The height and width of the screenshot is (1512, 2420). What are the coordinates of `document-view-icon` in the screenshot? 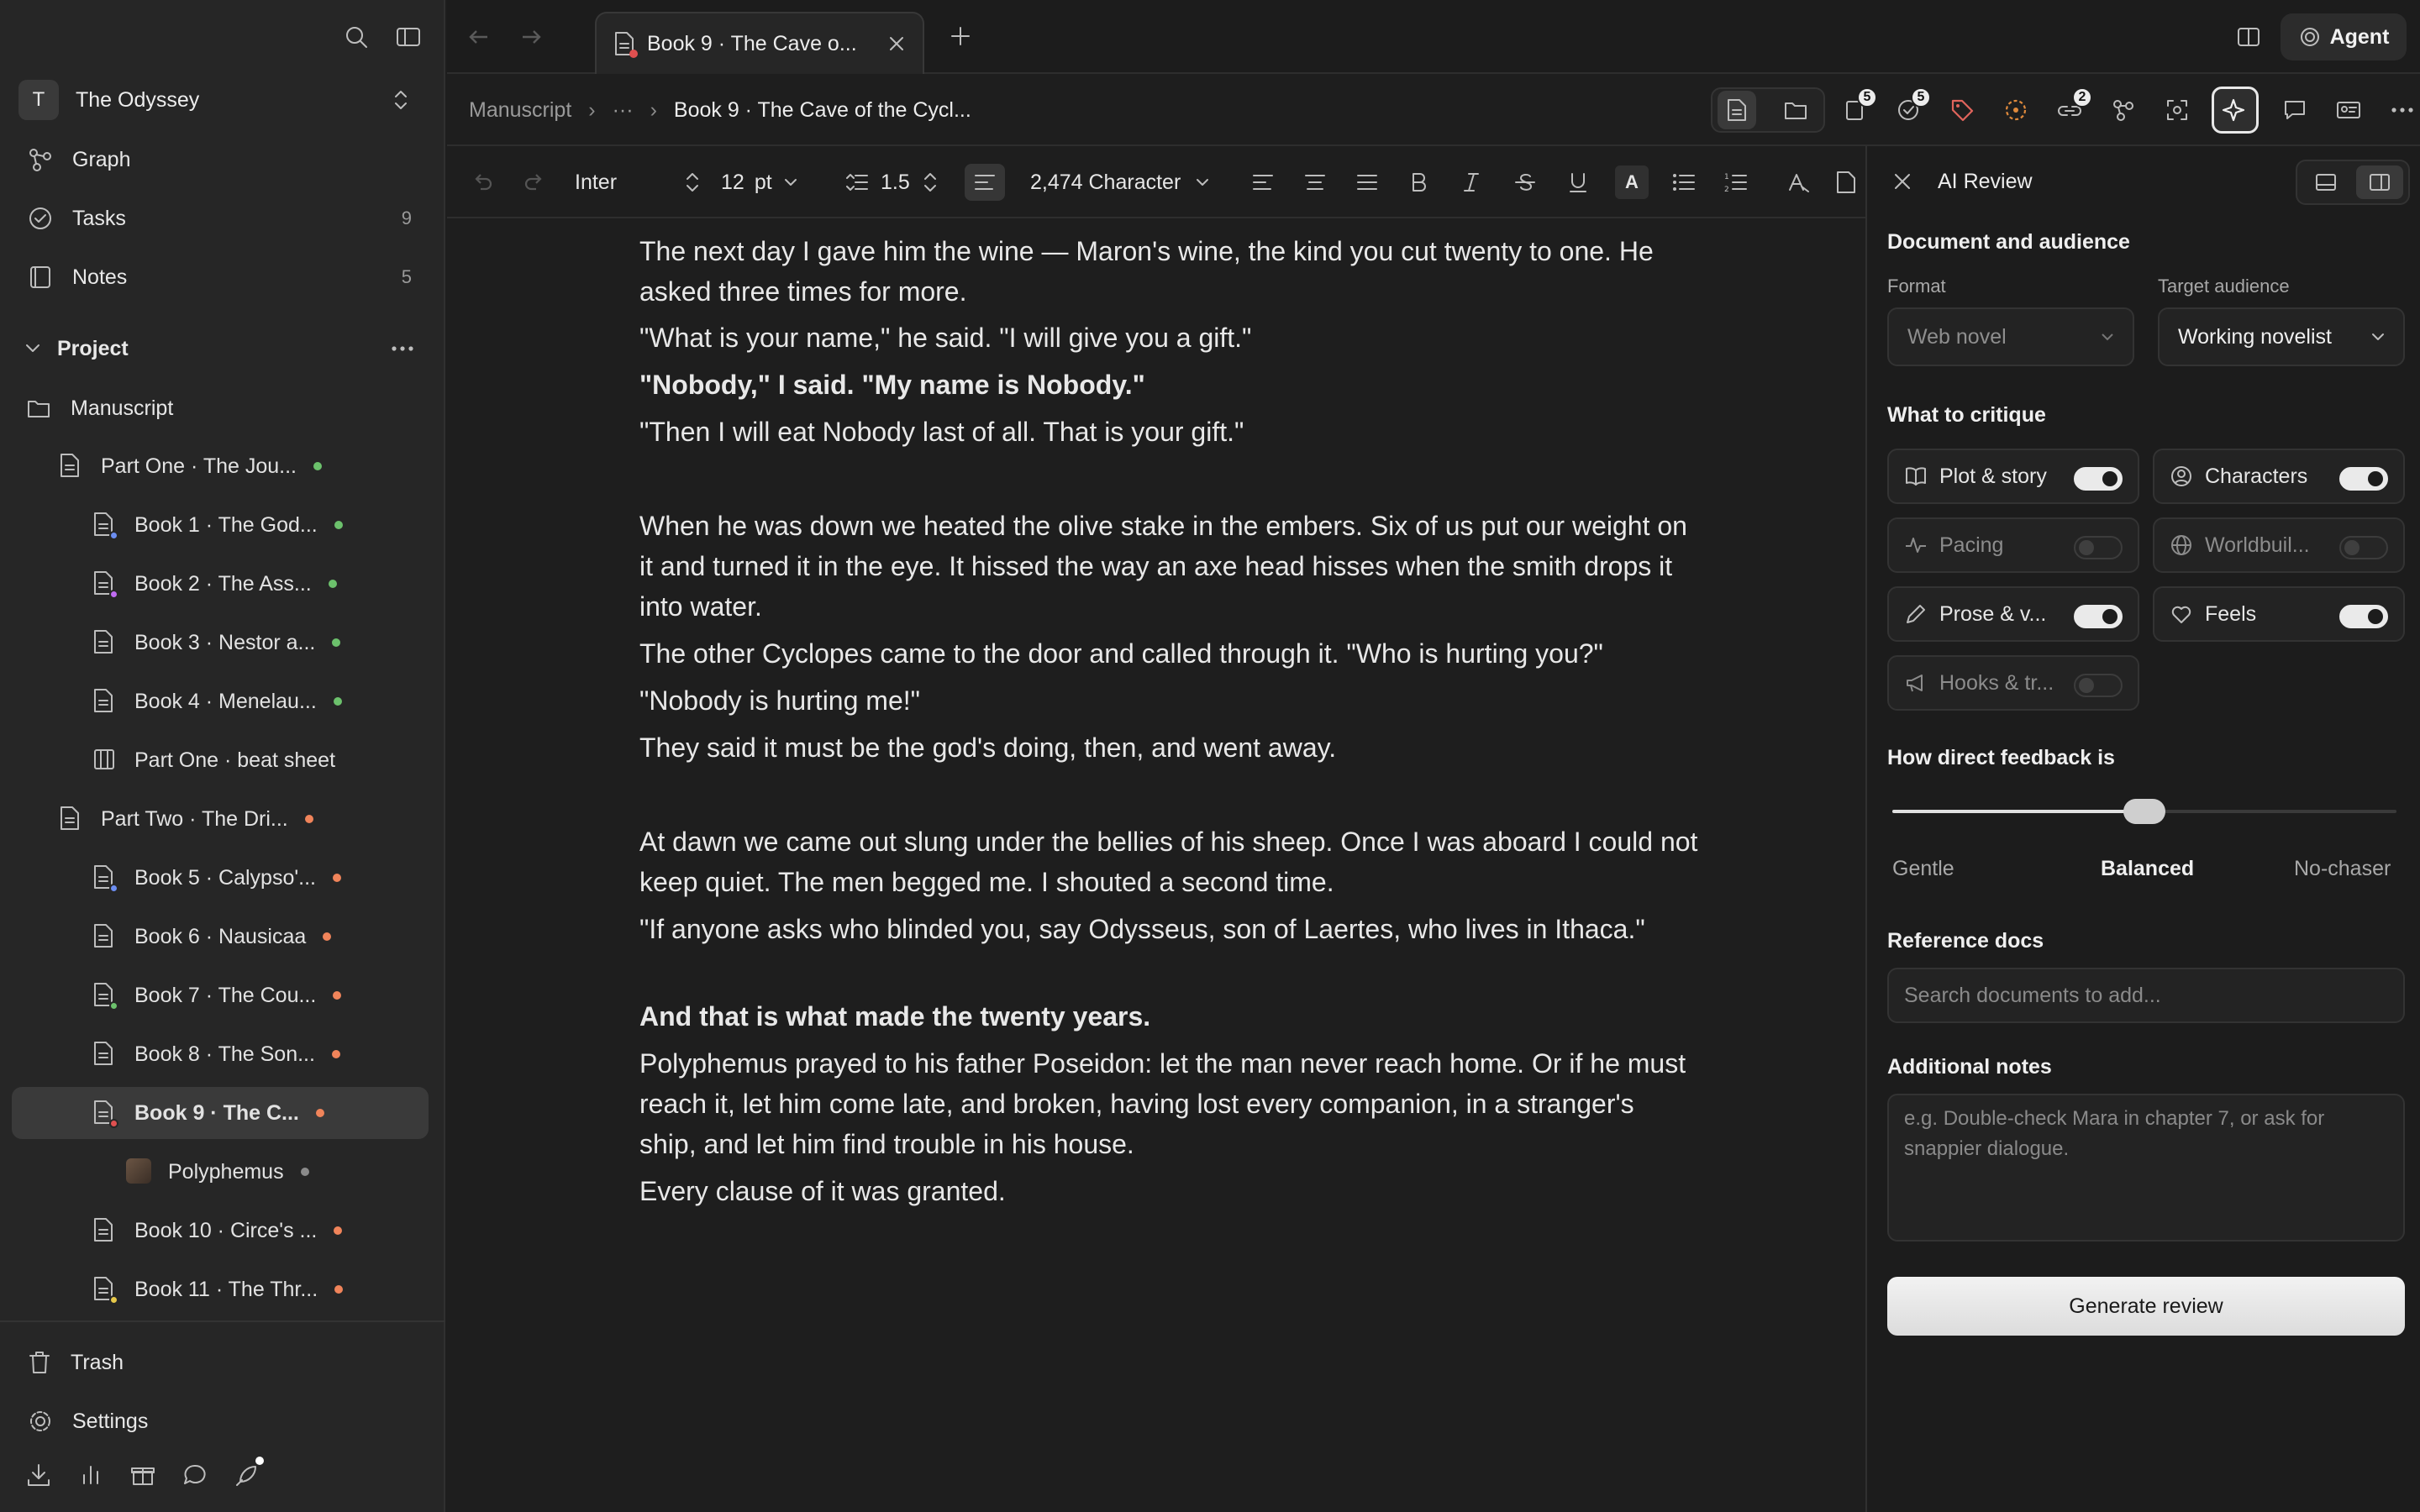 It's located at (1737, 110).